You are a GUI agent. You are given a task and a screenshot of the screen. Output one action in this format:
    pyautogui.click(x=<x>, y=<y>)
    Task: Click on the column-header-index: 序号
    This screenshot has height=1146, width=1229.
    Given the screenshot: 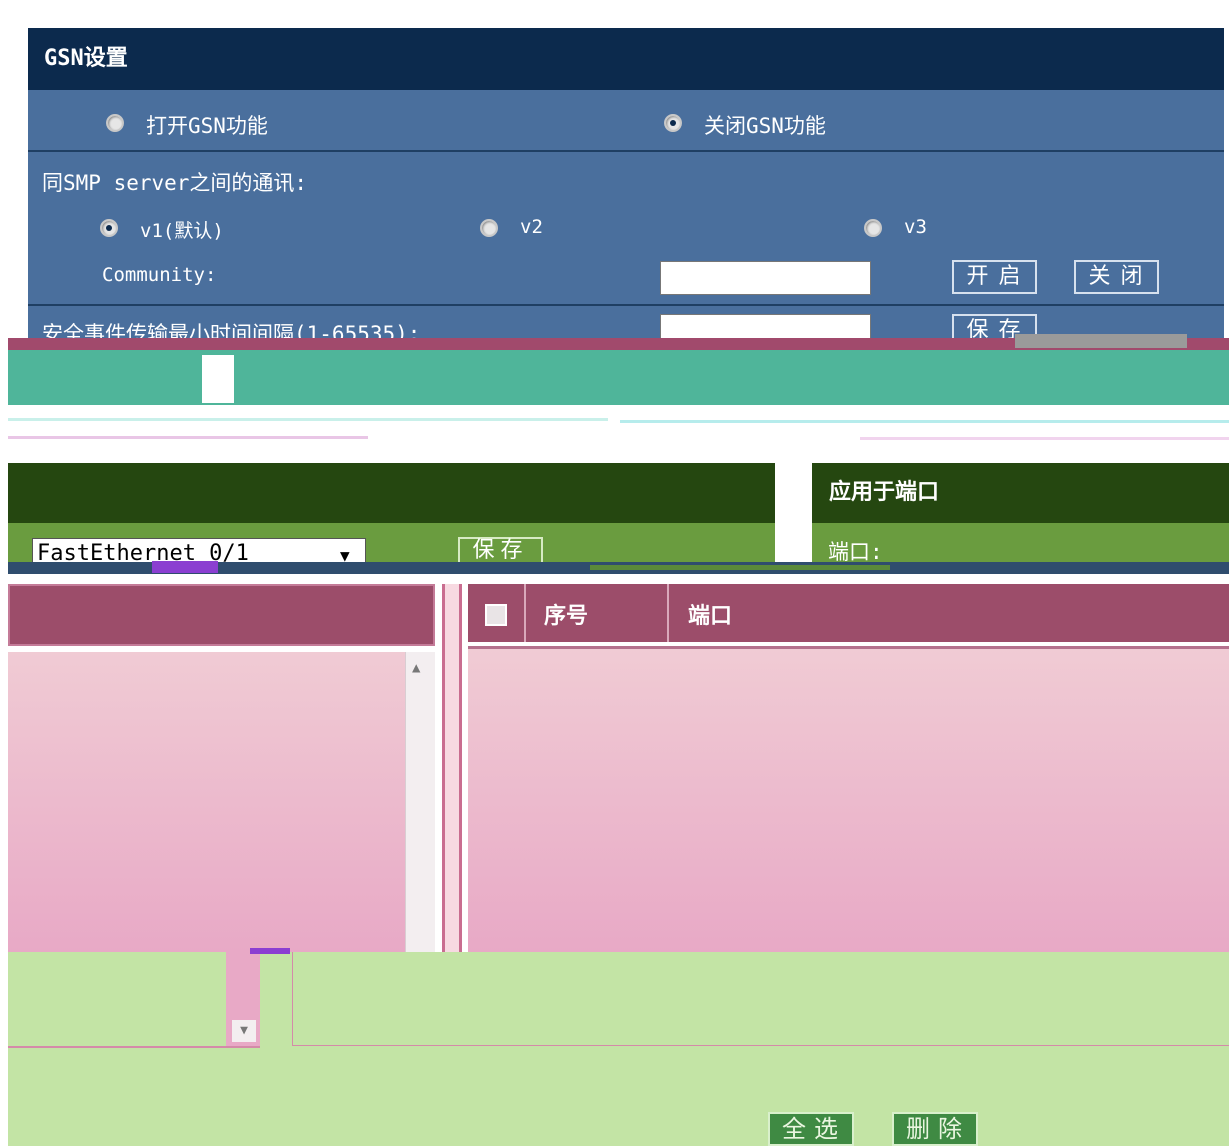 What is the action you would take?
    pyautogui.click(x=566, y=616)
    